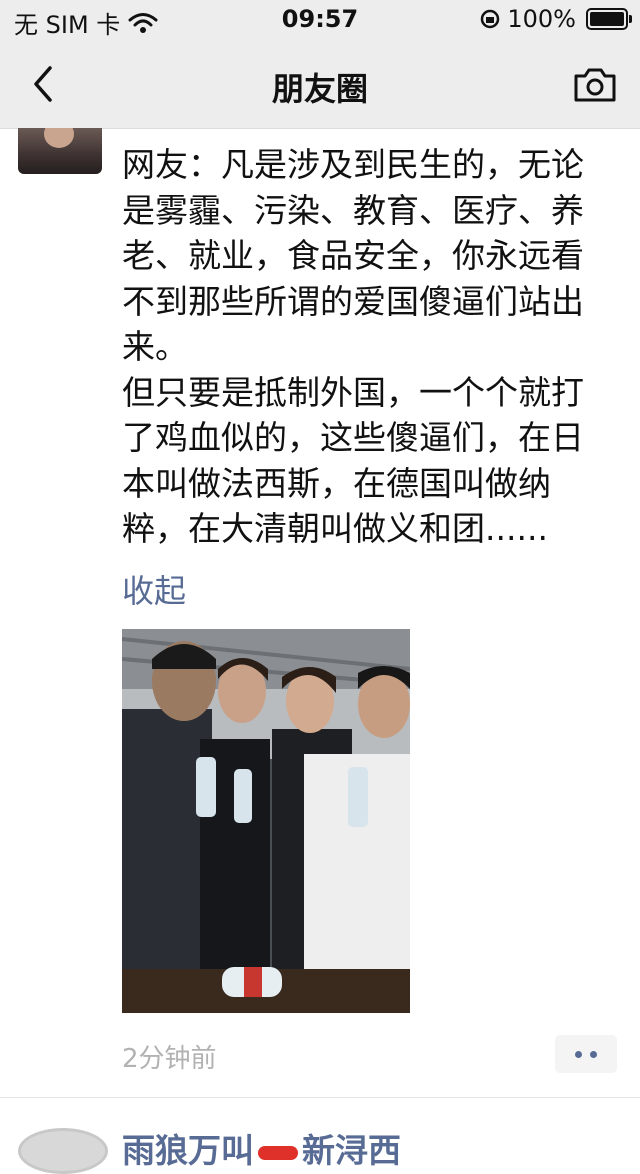 This screenshot has width=640, height=1174. Describe the element at coordinates (320, 20) in the screenshot. I see `status-bar: 无 SIM 卡 09:57 100%` at that location.